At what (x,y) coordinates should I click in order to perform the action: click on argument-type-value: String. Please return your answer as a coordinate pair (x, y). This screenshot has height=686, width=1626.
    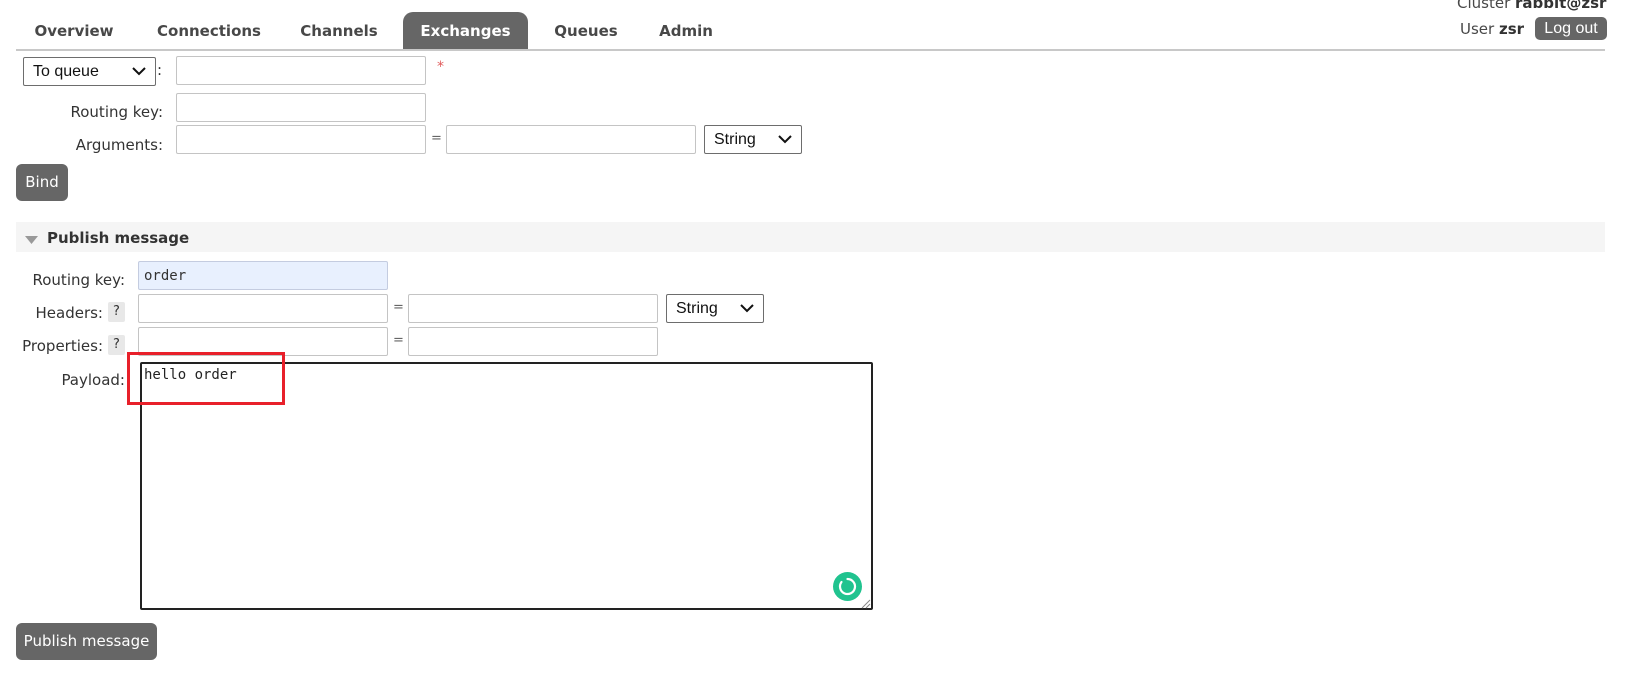
    Looking at the image, I should click on (735, 139).